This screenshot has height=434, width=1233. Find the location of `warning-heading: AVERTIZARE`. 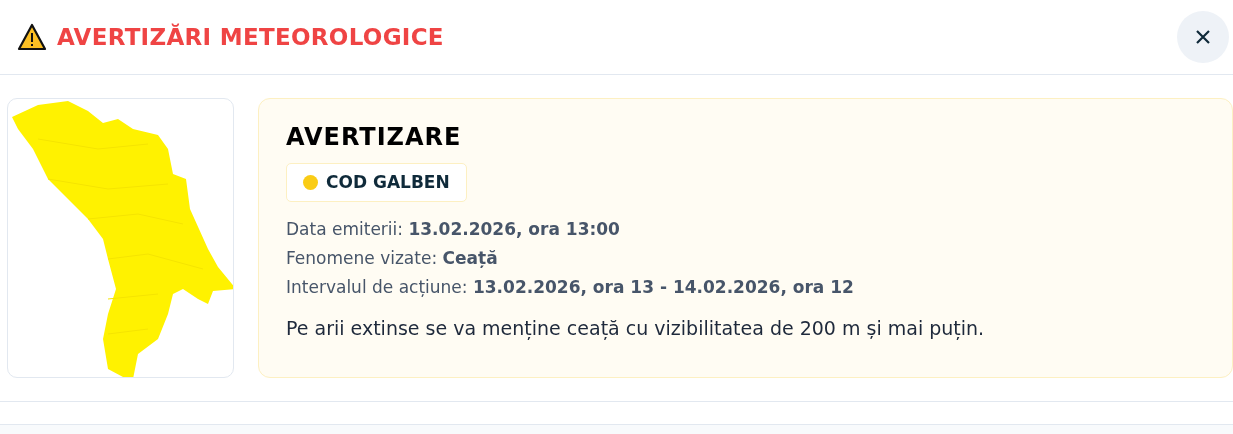

warning-heading: AVERTIZARE is located at coordinates (374, 137).